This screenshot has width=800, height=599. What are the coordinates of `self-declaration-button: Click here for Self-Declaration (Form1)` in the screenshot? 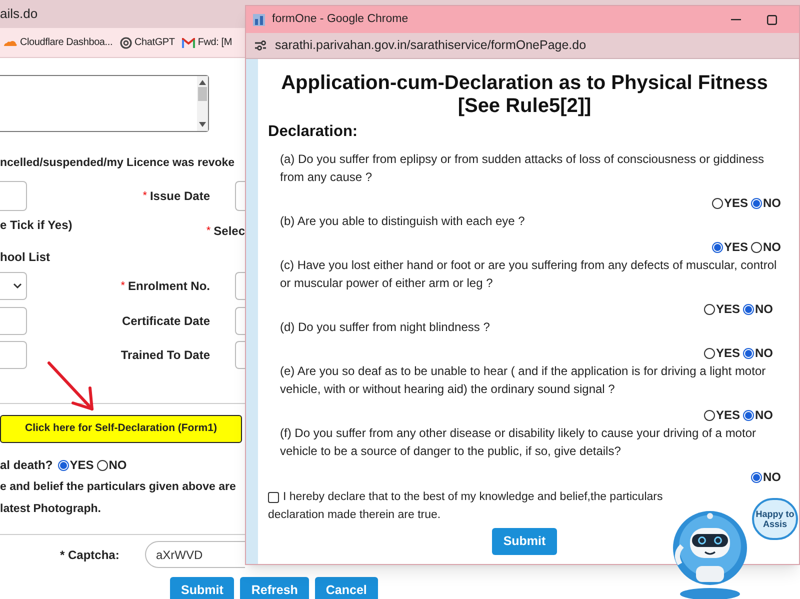 It's located at (121, 429).